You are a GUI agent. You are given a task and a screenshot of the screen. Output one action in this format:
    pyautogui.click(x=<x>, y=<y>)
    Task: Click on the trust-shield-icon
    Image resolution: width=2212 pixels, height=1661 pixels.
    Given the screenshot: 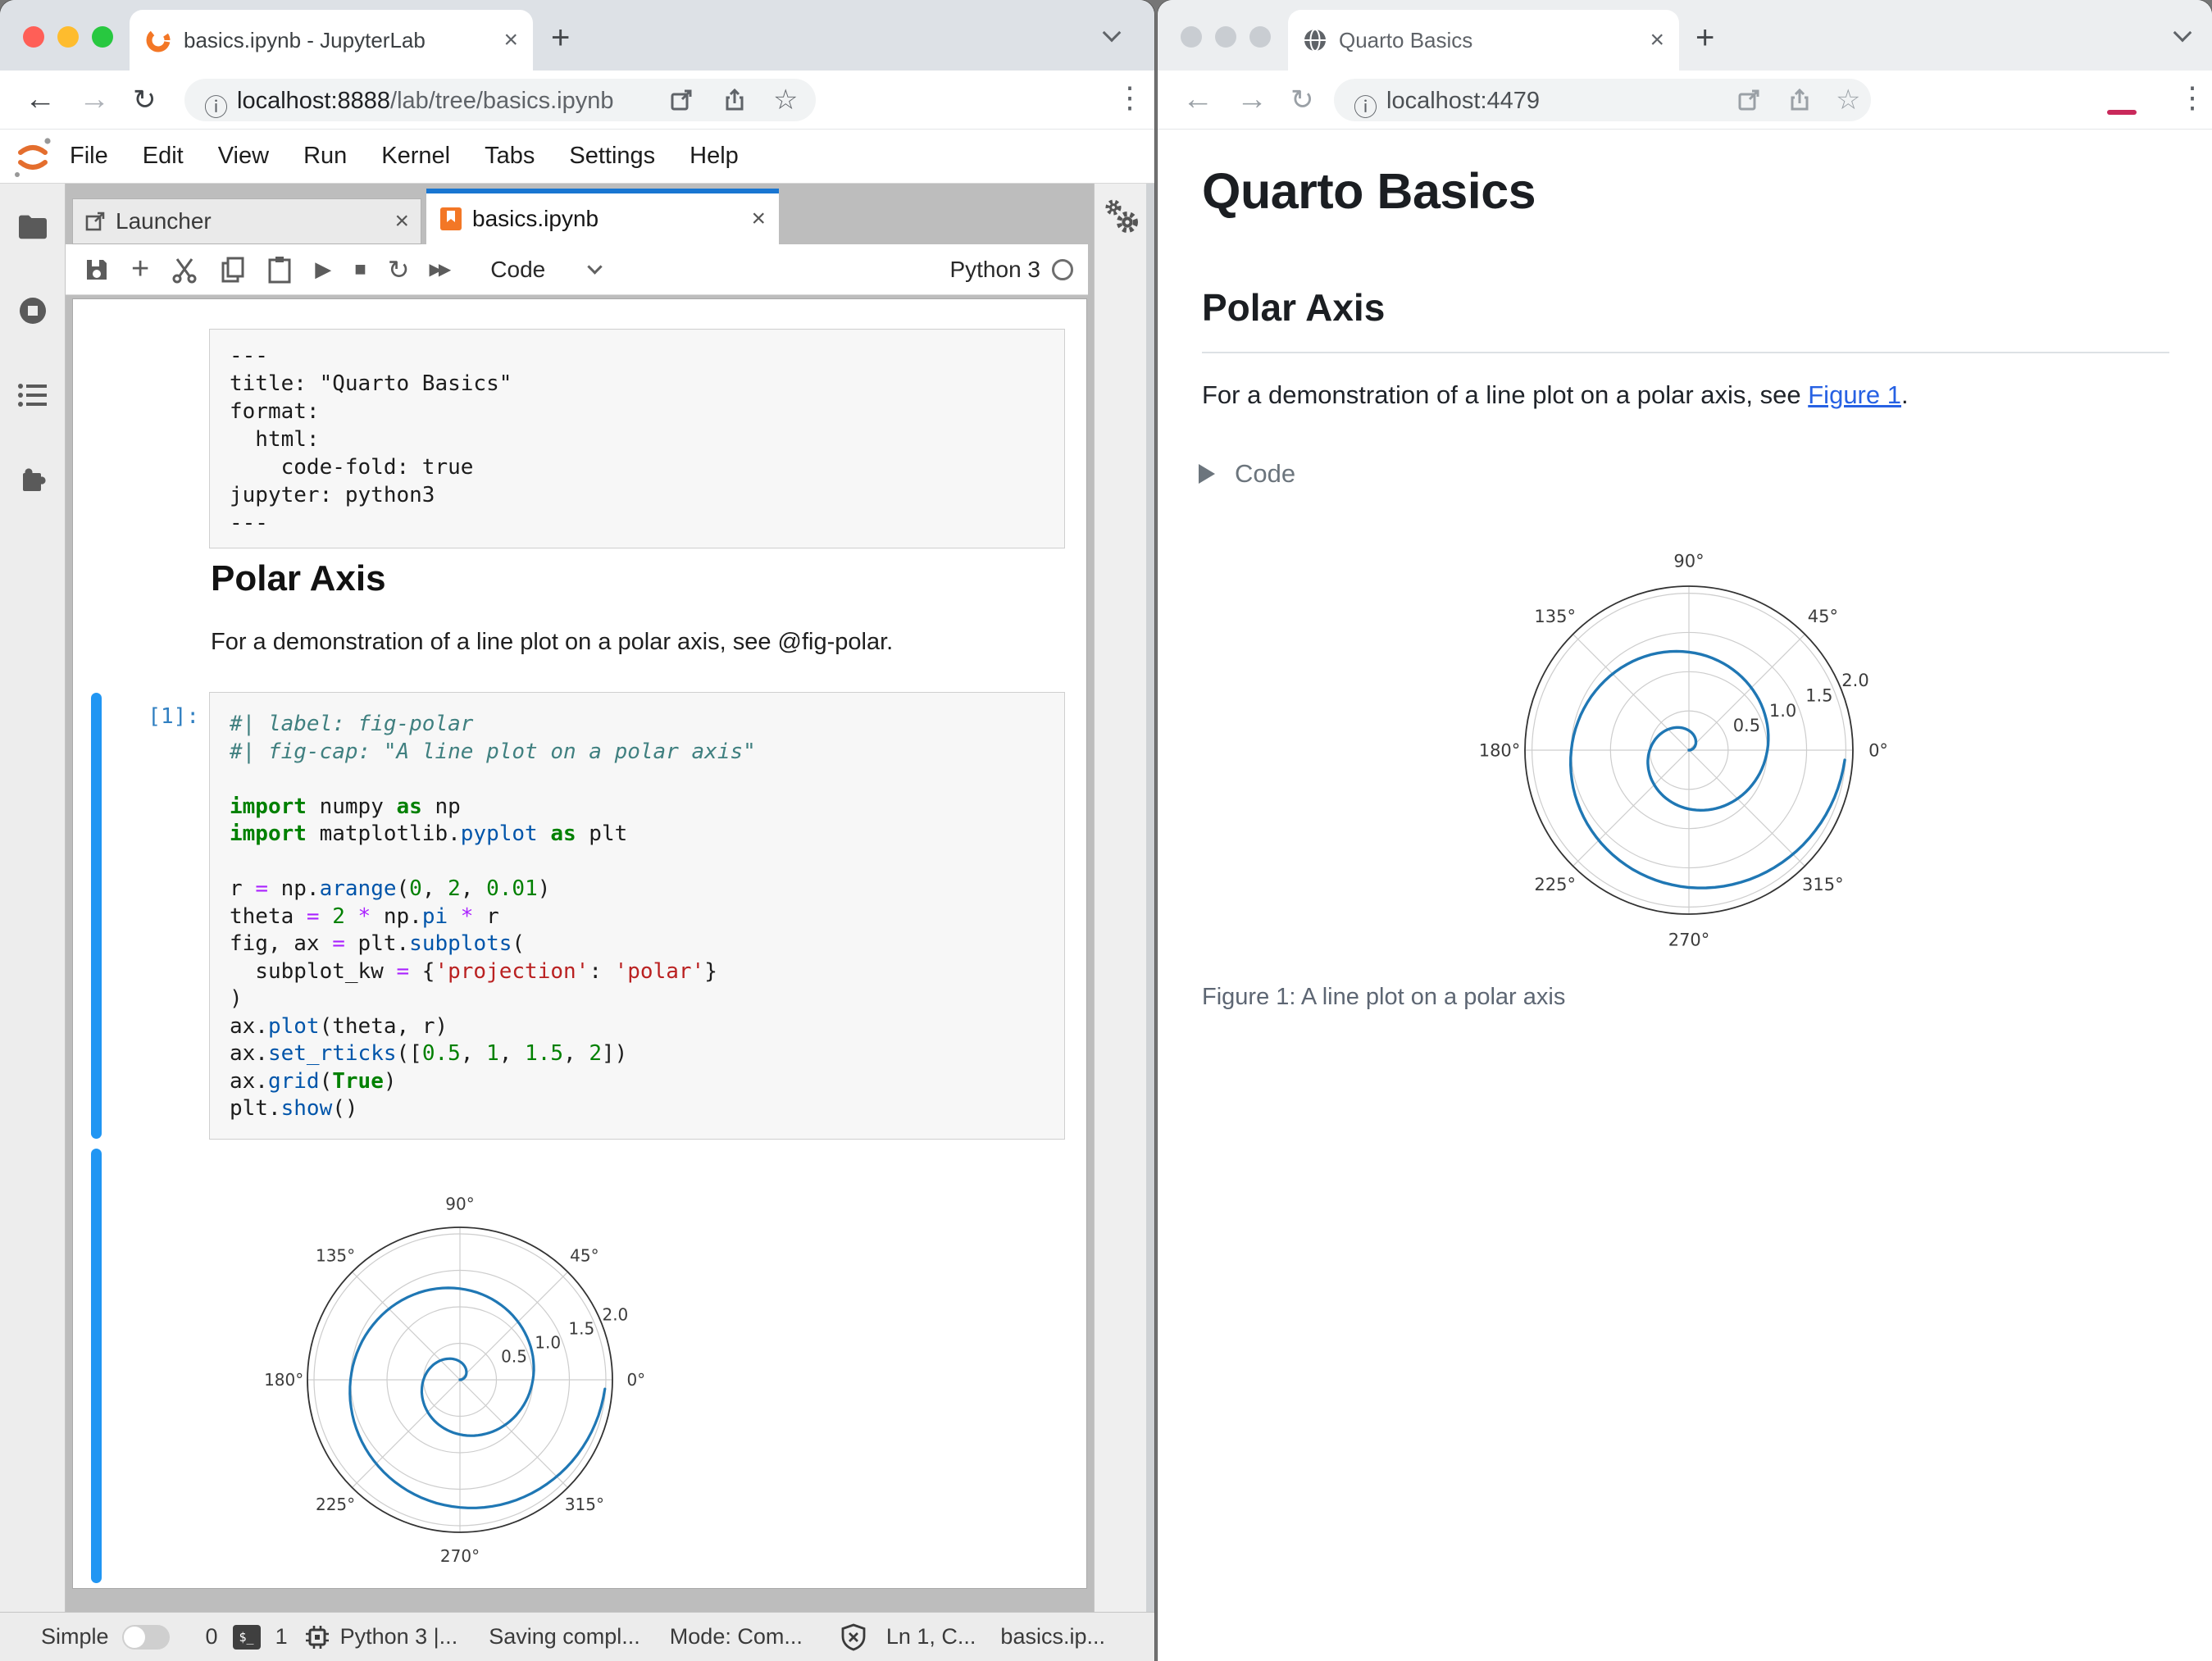 What is the action you would take?
    pyautogui.click(x=853, y=1637)
    